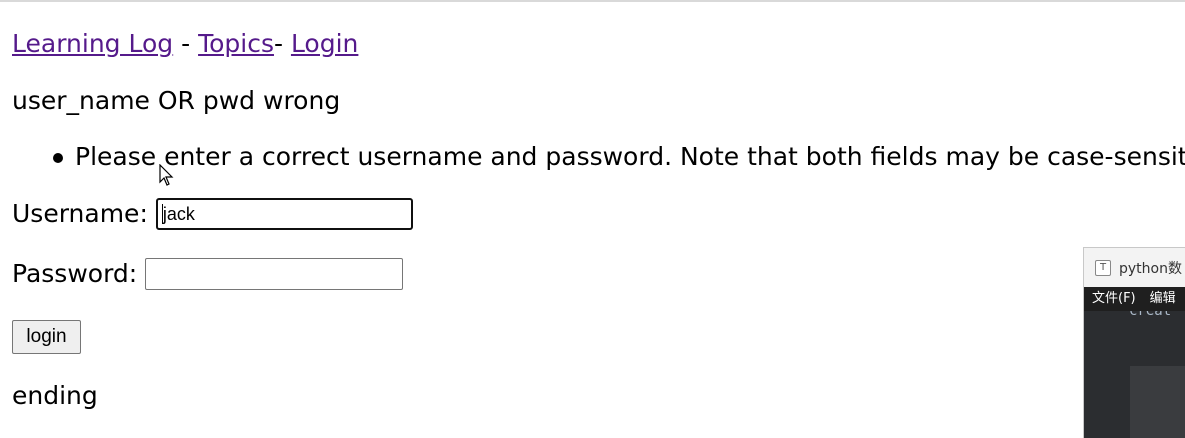  Describe the element at coordinates (166, 175) in the screenshot. I see `mouse-pointer-icon` at that location.